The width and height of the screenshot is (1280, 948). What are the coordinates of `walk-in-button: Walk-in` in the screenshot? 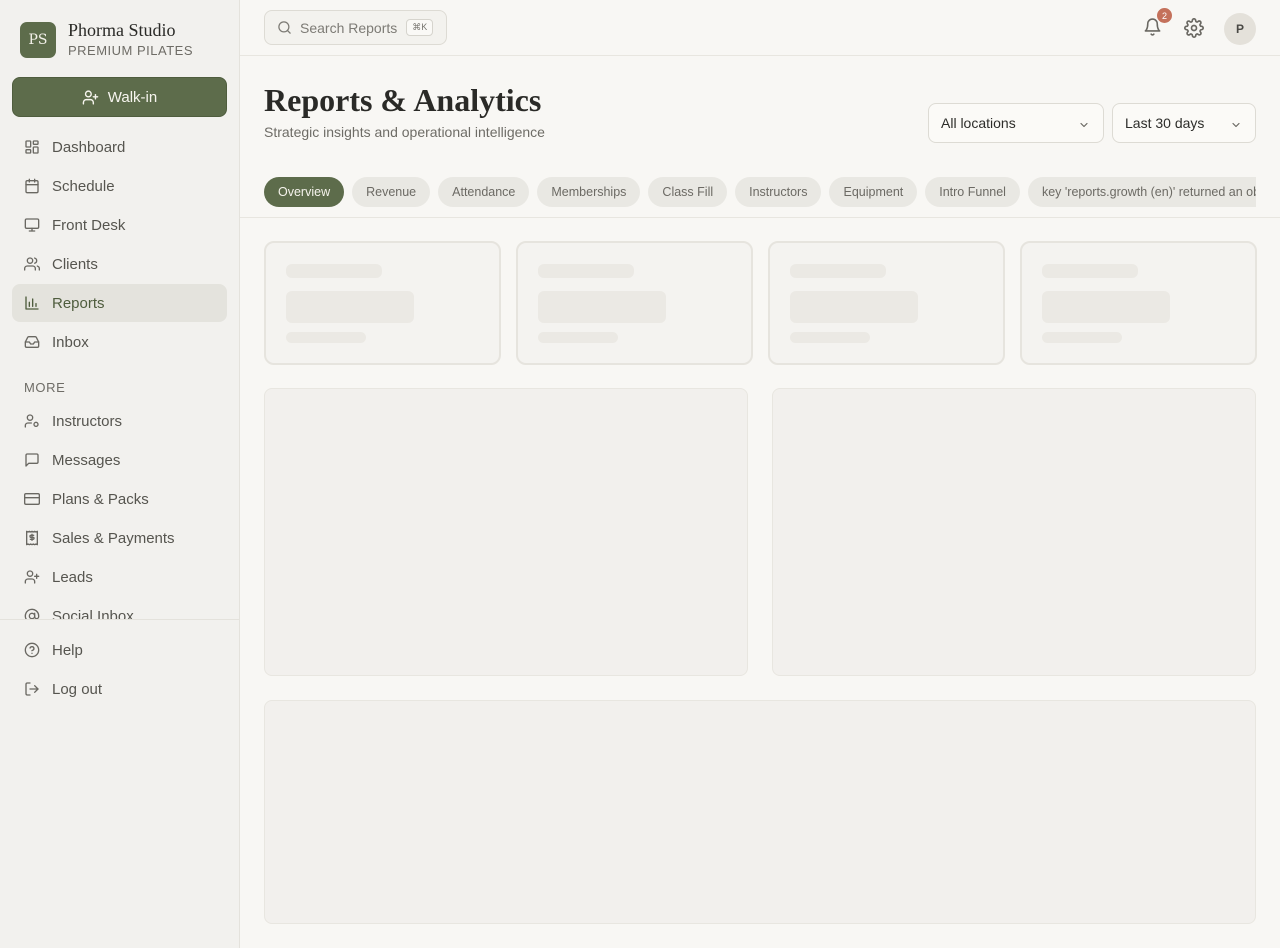 It's located at (119, 97).